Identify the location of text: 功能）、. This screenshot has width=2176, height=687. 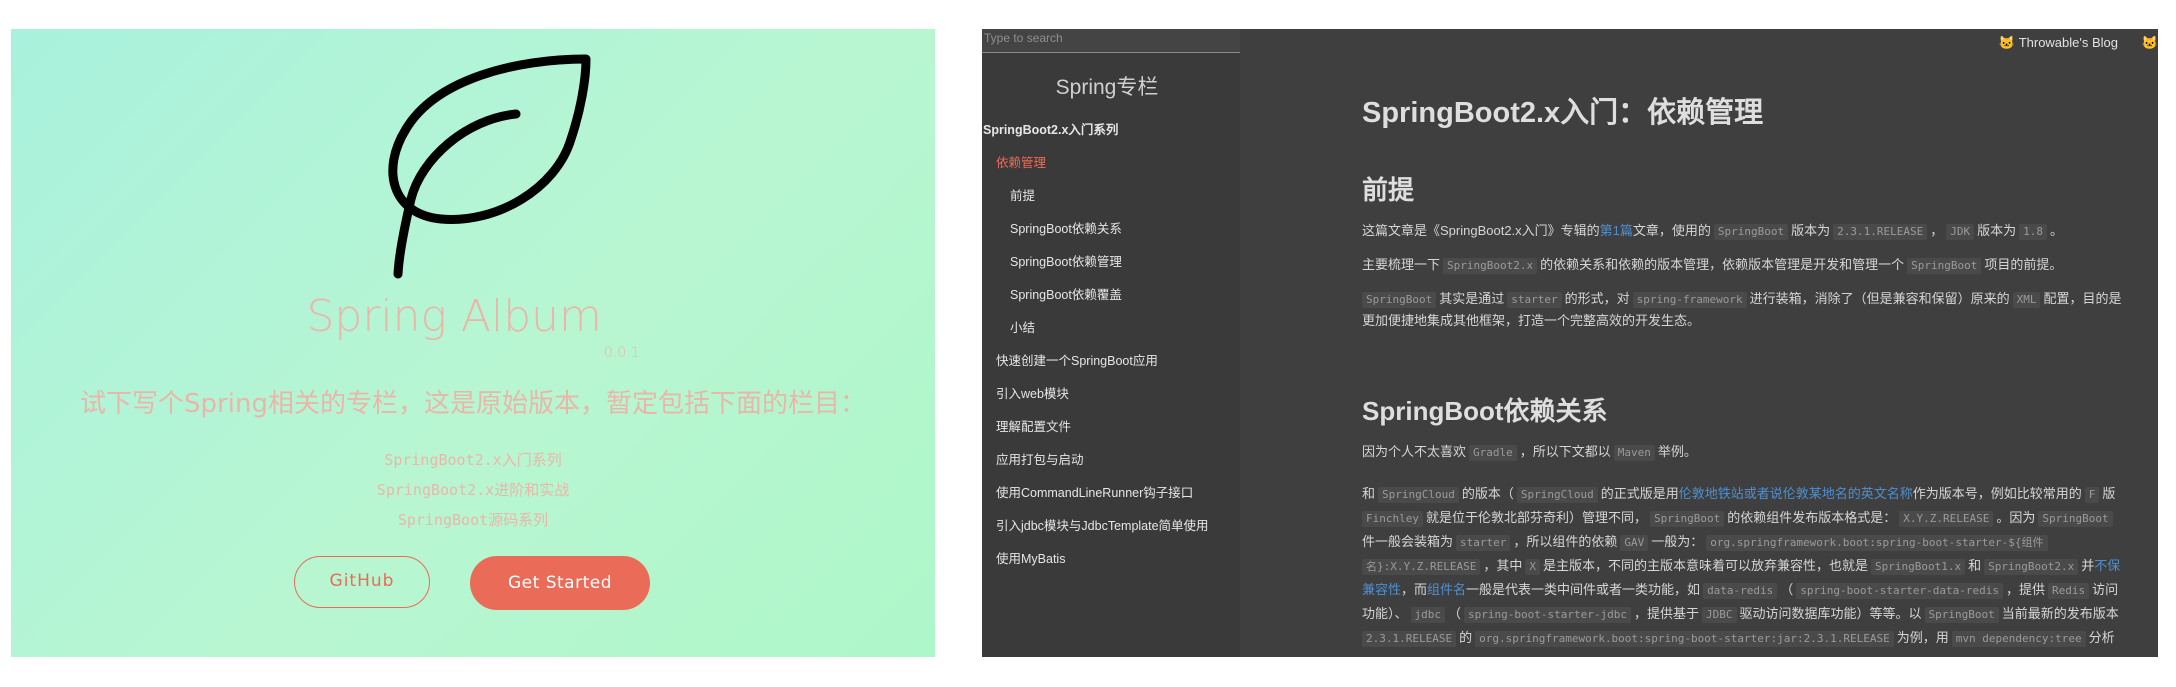
(1385, 613).